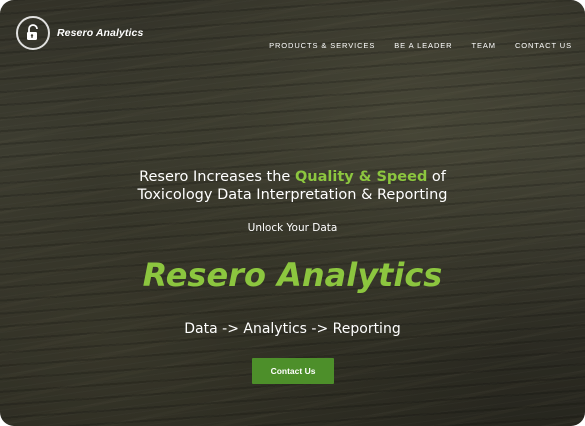 This screenshot has width=585, height=426. What do you see at coordinates (292, 275) in the screenshot?
I see `hero-brand-title: Resero Analytics` at bounding box center [292, 275].